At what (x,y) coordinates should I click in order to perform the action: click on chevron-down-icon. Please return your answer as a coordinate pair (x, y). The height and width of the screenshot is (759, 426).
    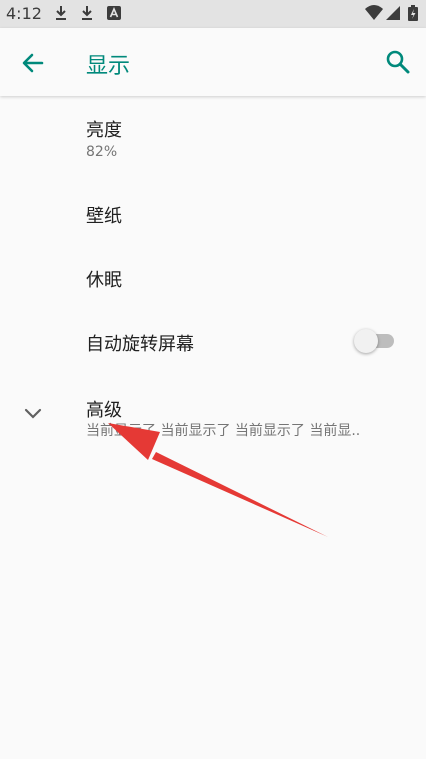
    Looking at the image, I should click on (33, 413).